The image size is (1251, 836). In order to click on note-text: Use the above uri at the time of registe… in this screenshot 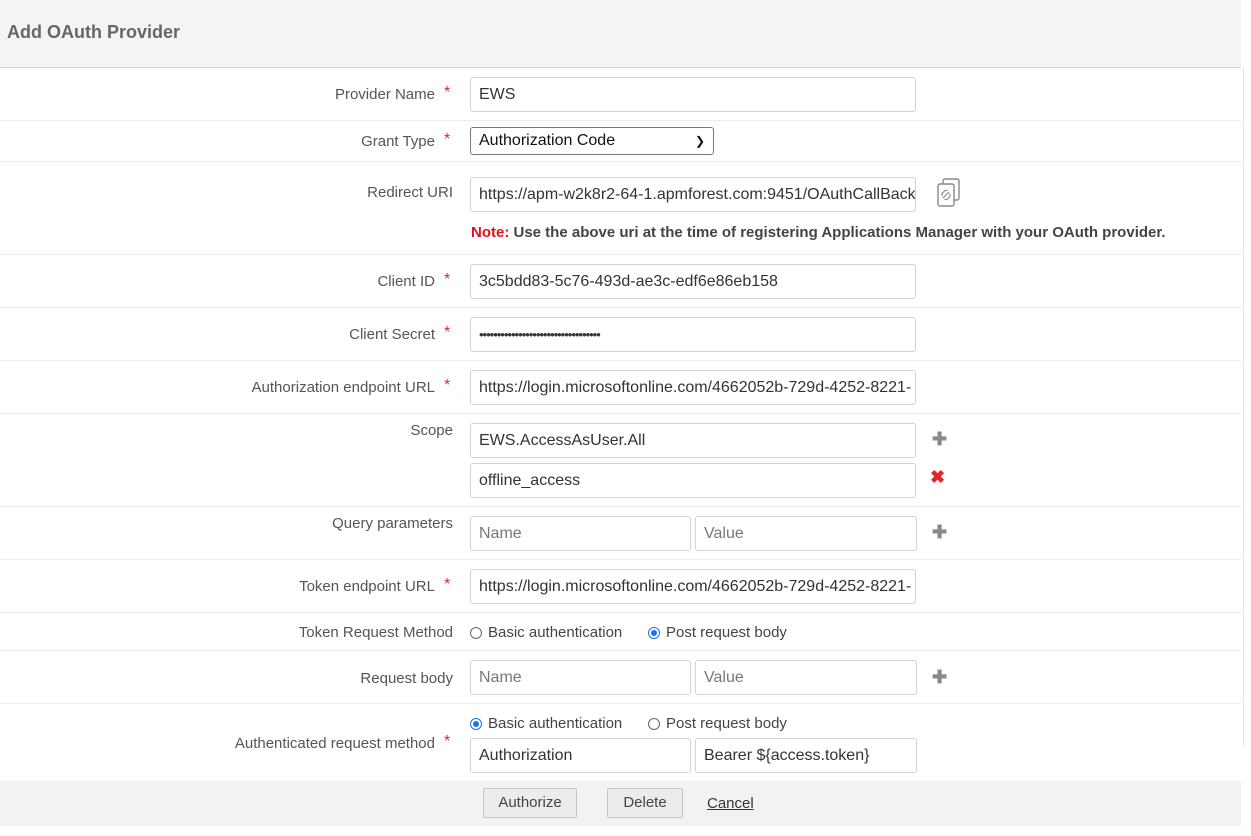, I will do `click(837, 232)`.